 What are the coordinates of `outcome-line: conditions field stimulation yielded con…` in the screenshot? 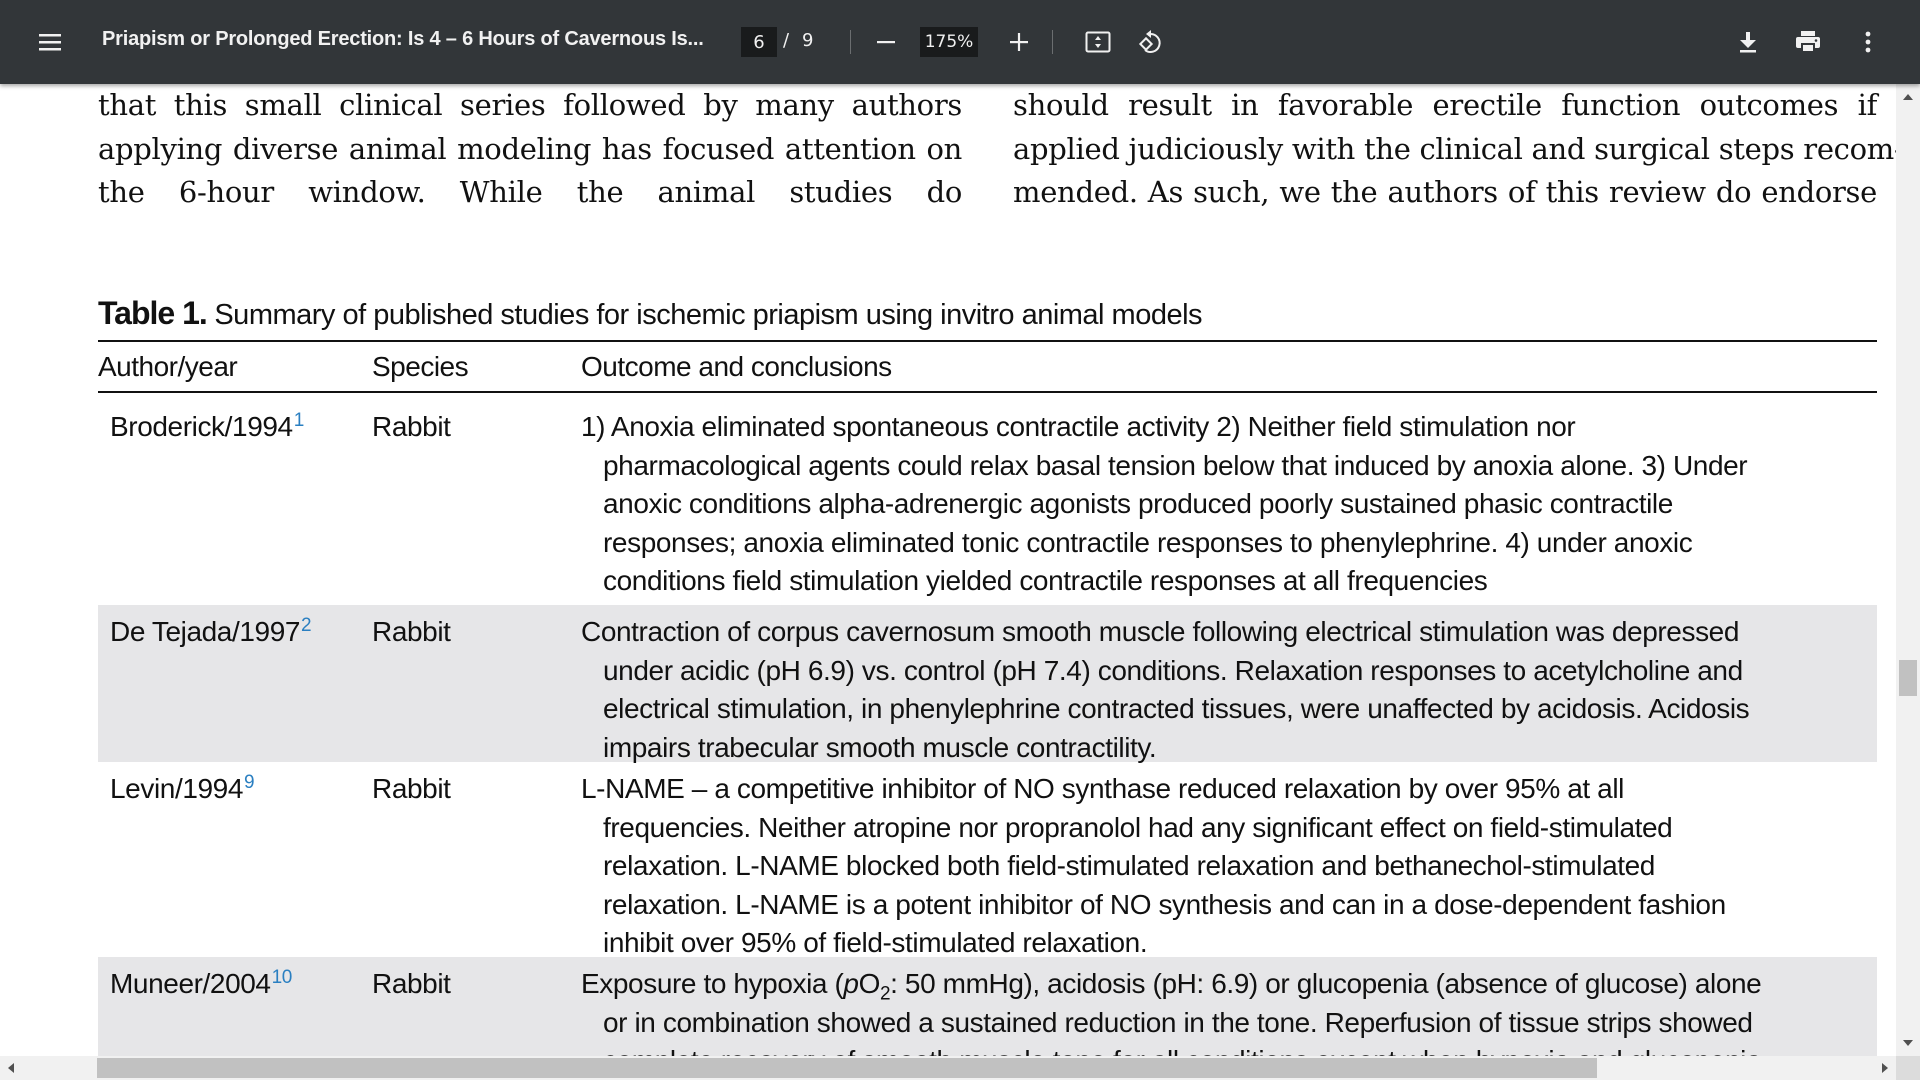 It's located at (1045, 580).